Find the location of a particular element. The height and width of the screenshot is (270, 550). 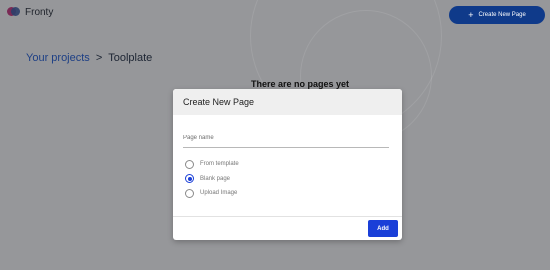

option-from-template: From template is located at coordinates (212, 164).